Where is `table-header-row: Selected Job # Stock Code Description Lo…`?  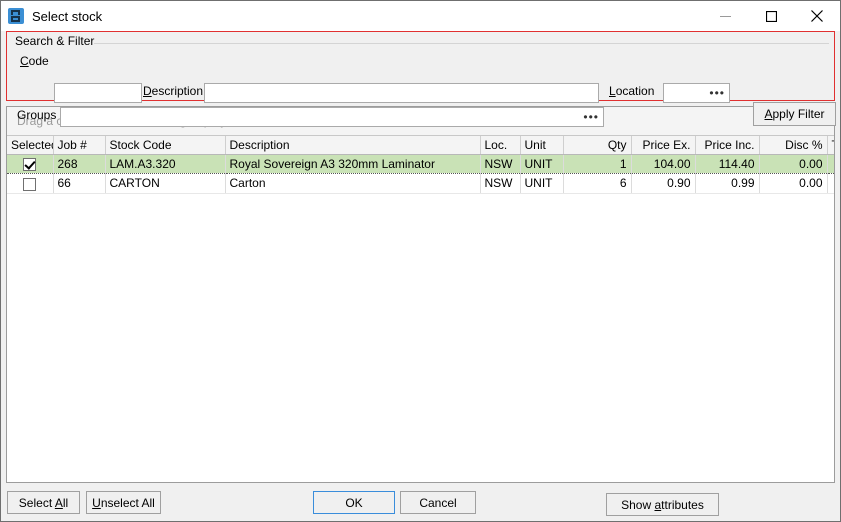
table-header-row: Selected Job # Stock Code Description Lo… is located at coordinates (420, 145).